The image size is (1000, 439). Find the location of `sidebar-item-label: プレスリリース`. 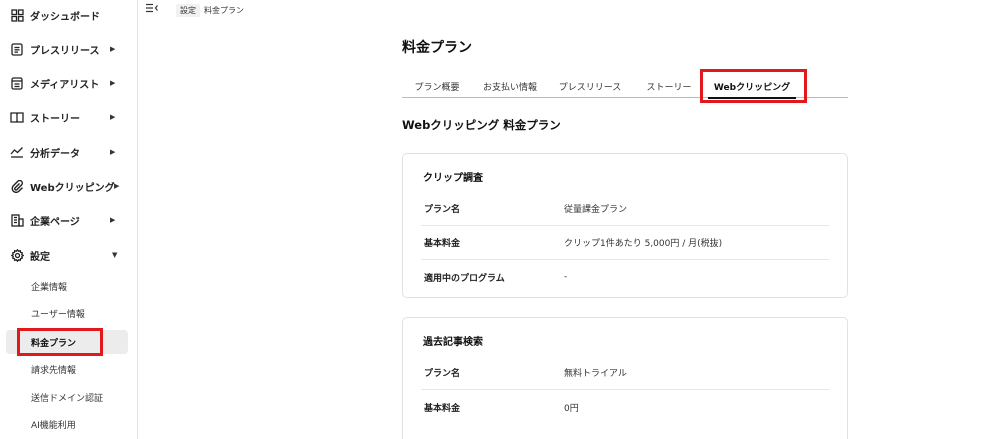

sidebar-item-label: プレスリリース is located at coordinates (65, 51).